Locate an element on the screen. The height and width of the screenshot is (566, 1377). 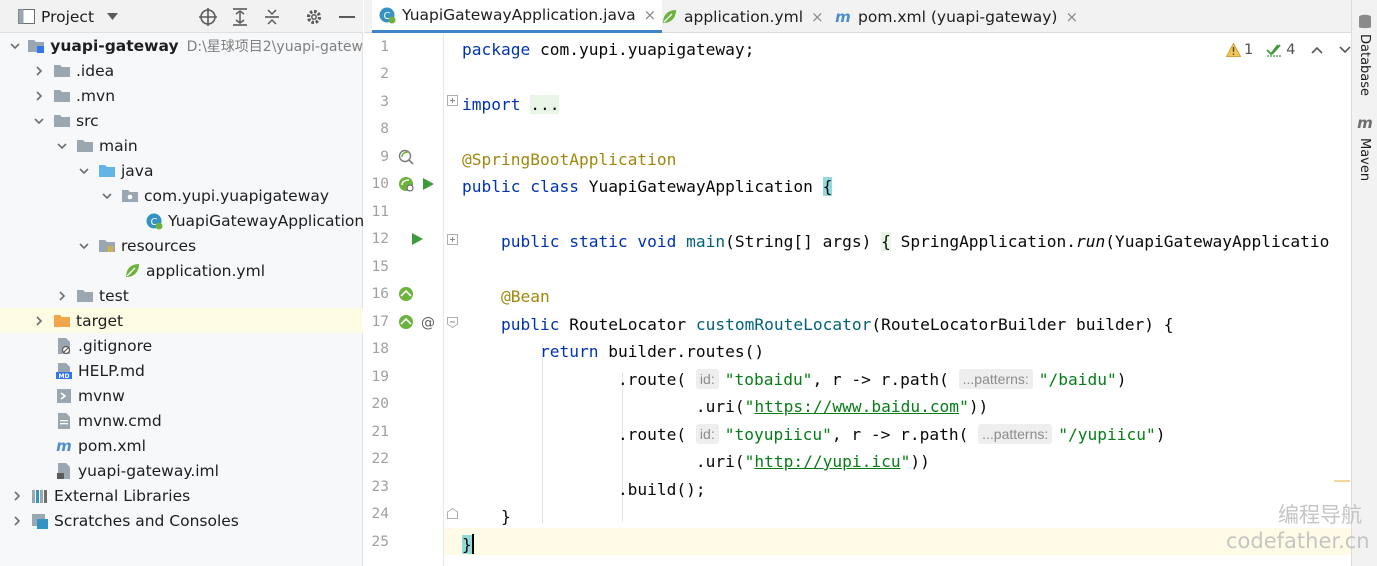
line-number: 16 is located at coordinates (380, 294).